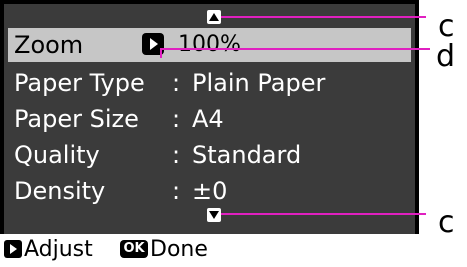  Describe the element at coordinates (323, 17) in the screenshot. I see `callout-line-top` at that location.